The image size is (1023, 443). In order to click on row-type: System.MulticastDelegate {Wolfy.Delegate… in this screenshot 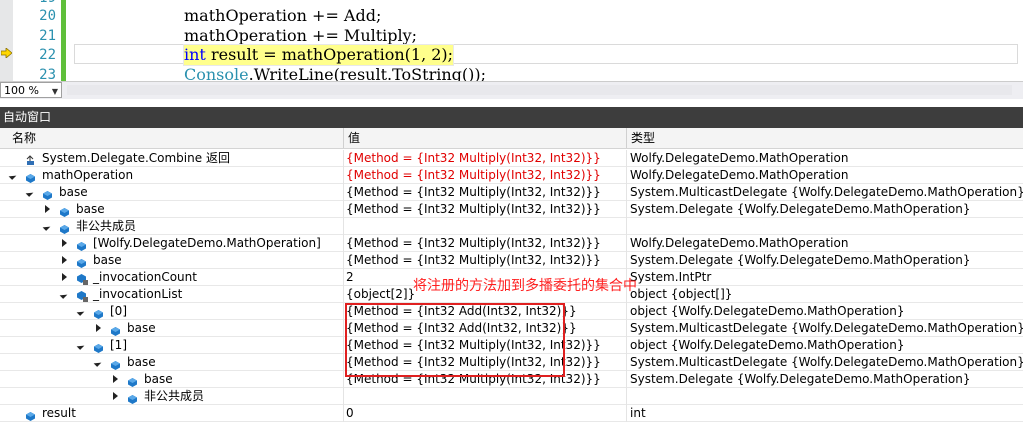, I will do `click(826, 362)`.